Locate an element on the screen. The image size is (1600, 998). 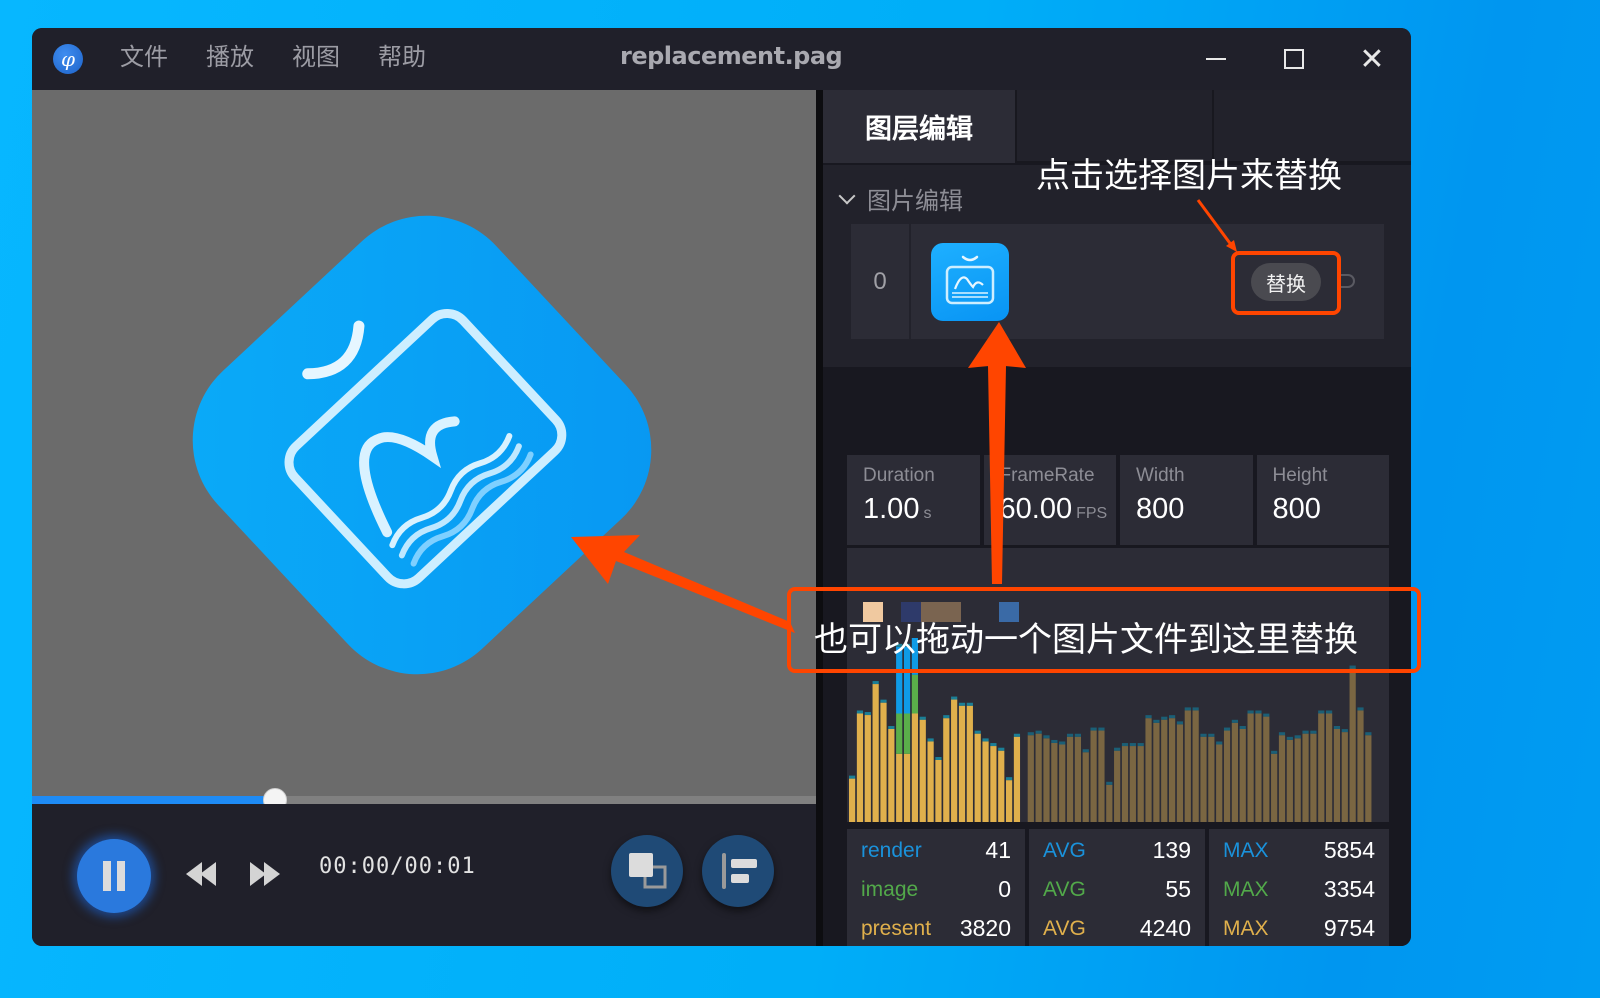
perf-row-image: image 0 is located at coordinates (936, 889).